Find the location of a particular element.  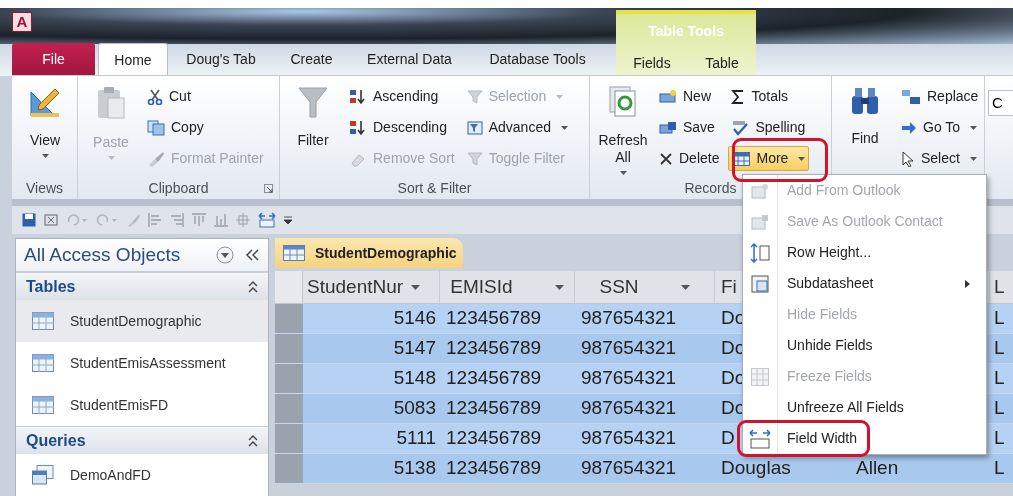

menu-item: Subdatasheet is located at coordinates (864, 283).